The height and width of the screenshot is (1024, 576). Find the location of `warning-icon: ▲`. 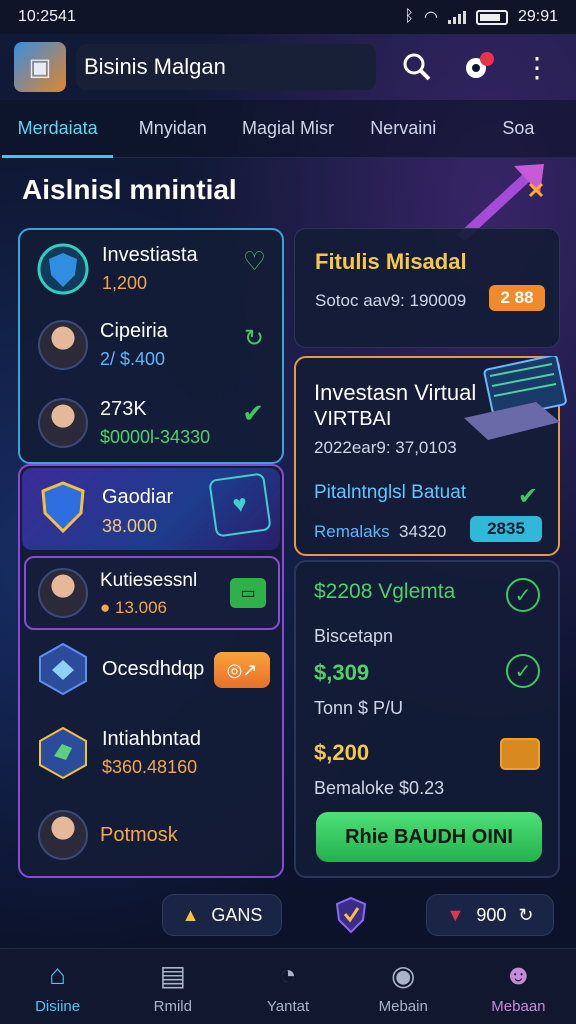

warning-icon: ▲ is located at coordinates (190, 914).